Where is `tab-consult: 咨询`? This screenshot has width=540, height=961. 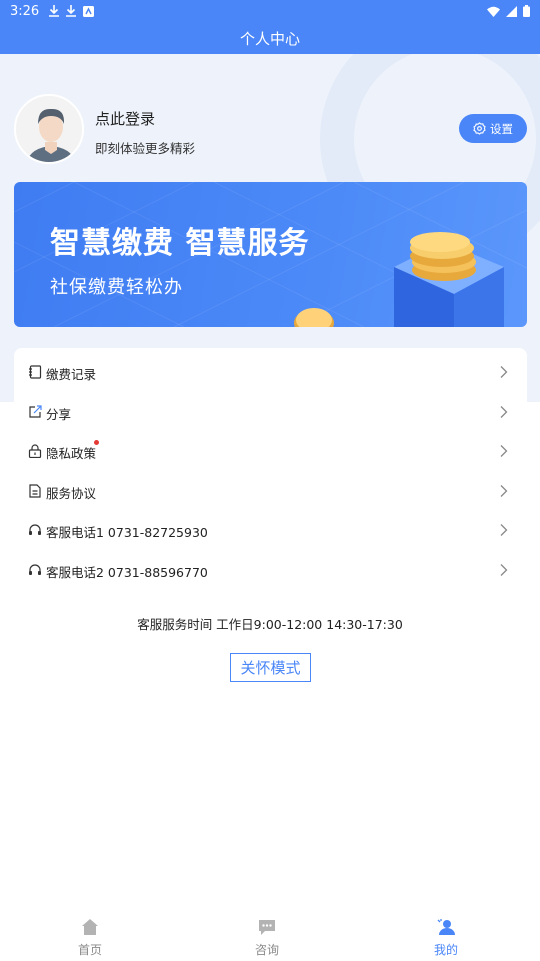 tab-consult: 咨询 is located at coordinates (267, 933).